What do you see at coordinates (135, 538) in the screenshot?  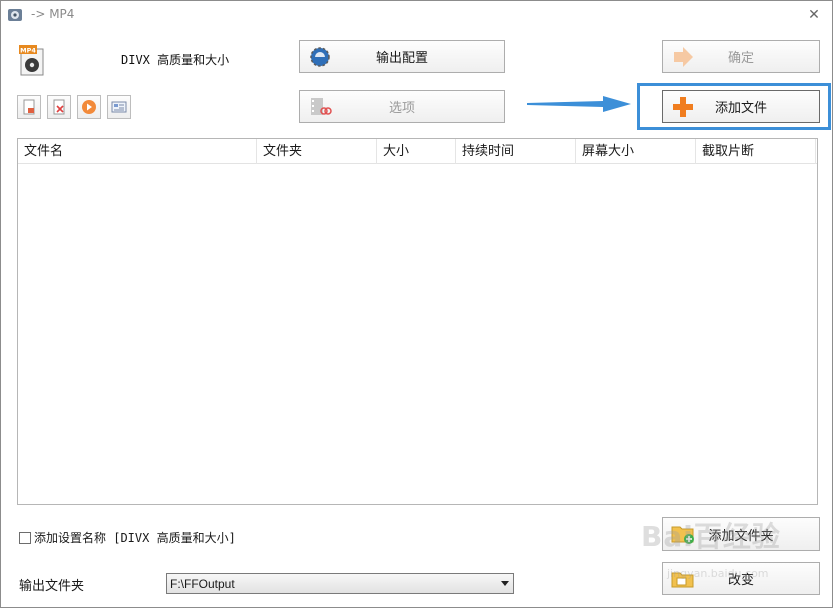 I see `add-setting-name-label: 添加设置名称 [DIVX 高质量和大小]` at bounding box center [135, 538].